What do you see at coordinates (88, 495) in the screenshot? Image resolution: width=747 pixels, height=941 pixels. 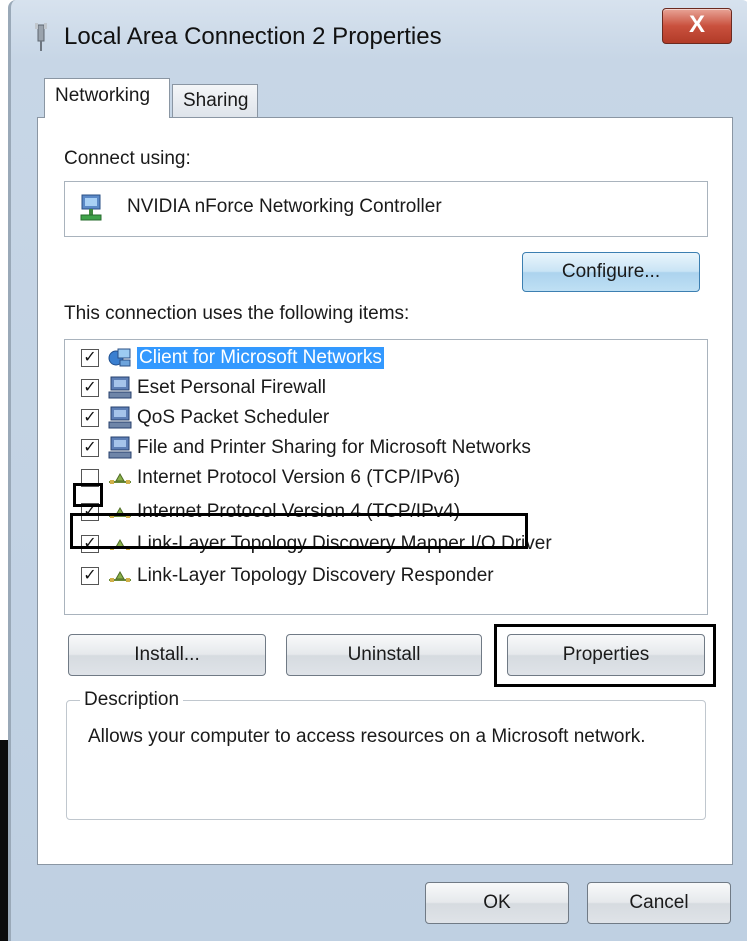 I see `highlight-box-ipv6-checkbox` at bounding box center [88, 495].